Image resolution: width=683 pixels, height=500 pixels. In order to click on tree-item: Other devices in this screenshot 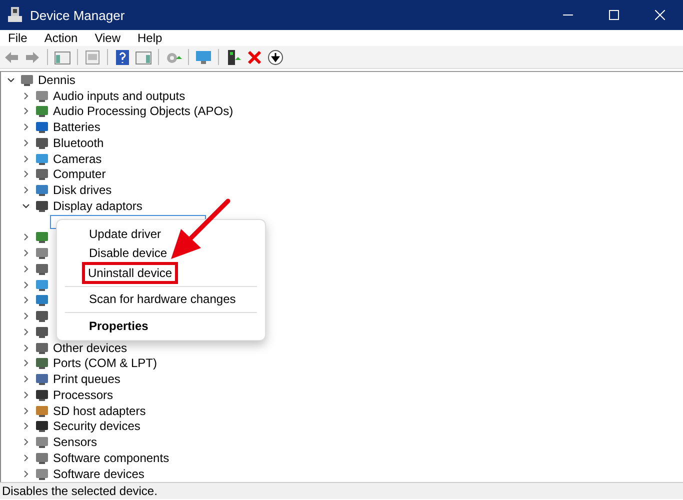, I will do `click(90, 347)`.